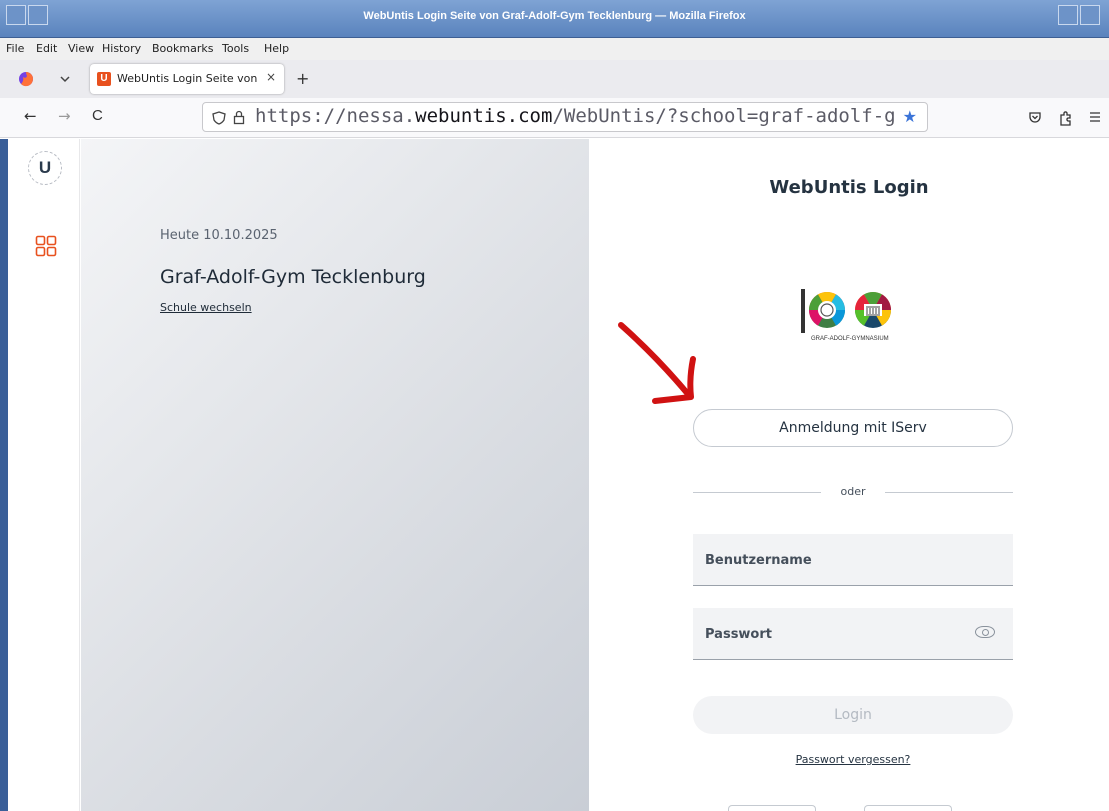 This screenshot has height=811, width=1109. I want to click on tracking-shield-icon, so click(219, 118).